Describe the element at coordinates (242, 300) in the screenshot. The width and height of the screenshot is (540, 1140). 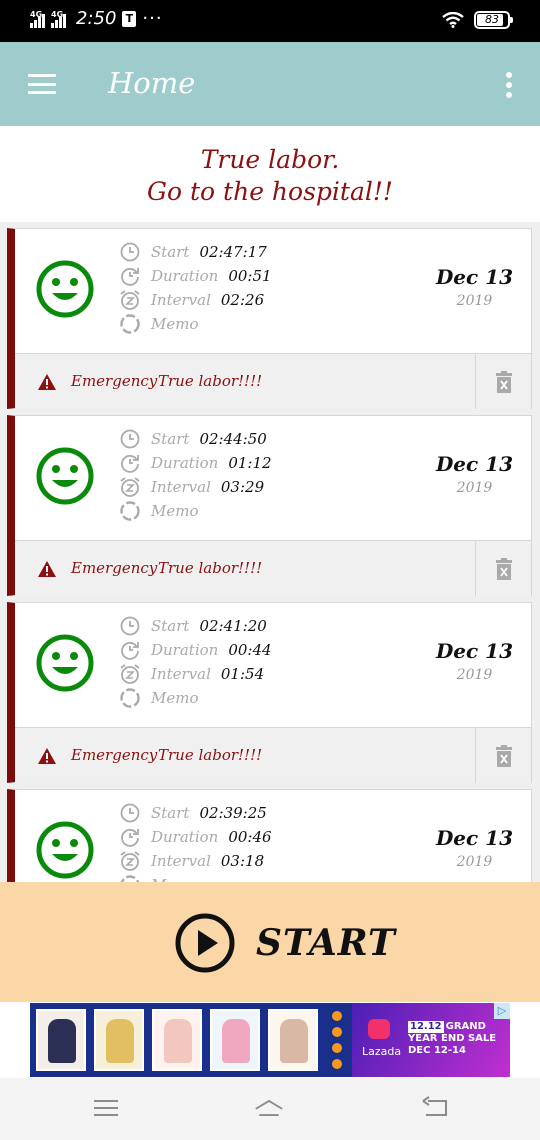
I see `interval-value: 02:26` at that location.